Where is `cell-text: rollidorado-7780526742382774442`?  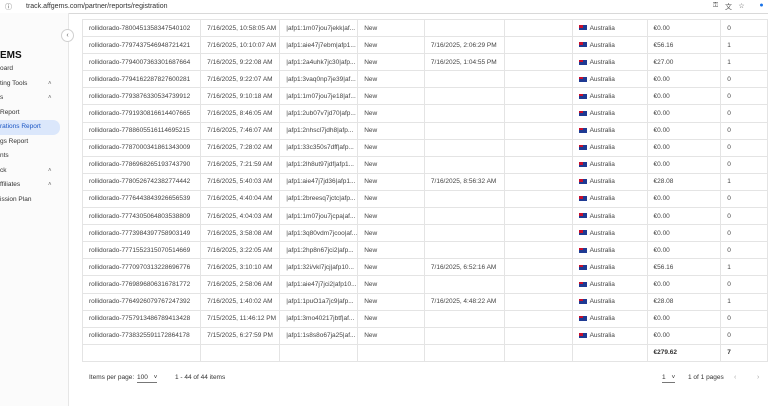
cell-text: rollidorado-7780526742382774442 is located at coordinates (140, 182).